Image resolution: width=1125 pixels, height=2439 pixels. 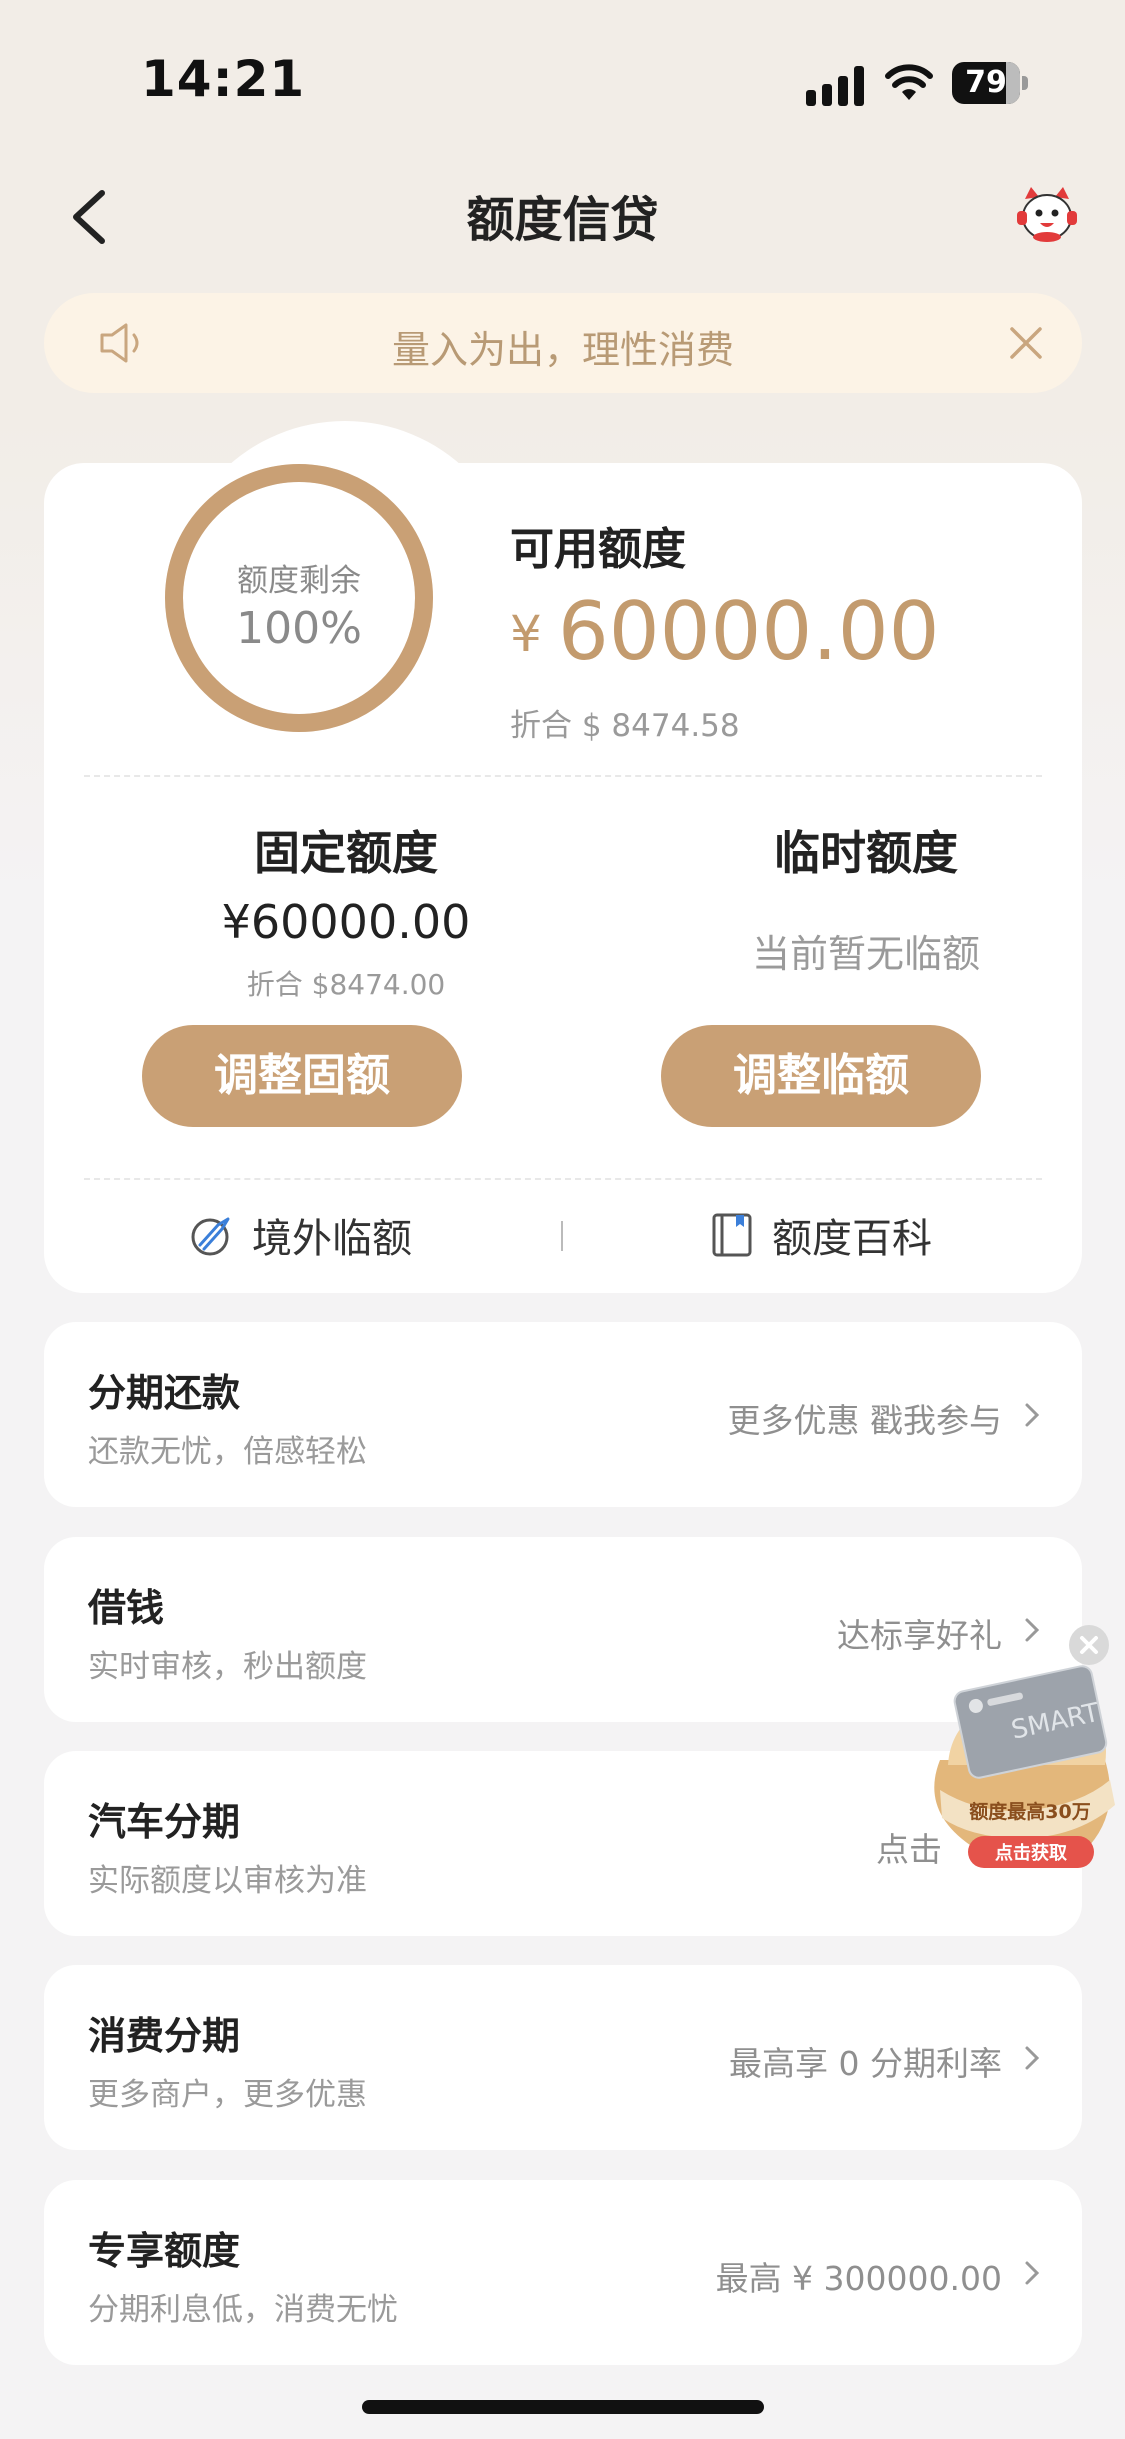 I want to click on temp-credit-status: 当前暂无临额, so click(x=865, y=954).